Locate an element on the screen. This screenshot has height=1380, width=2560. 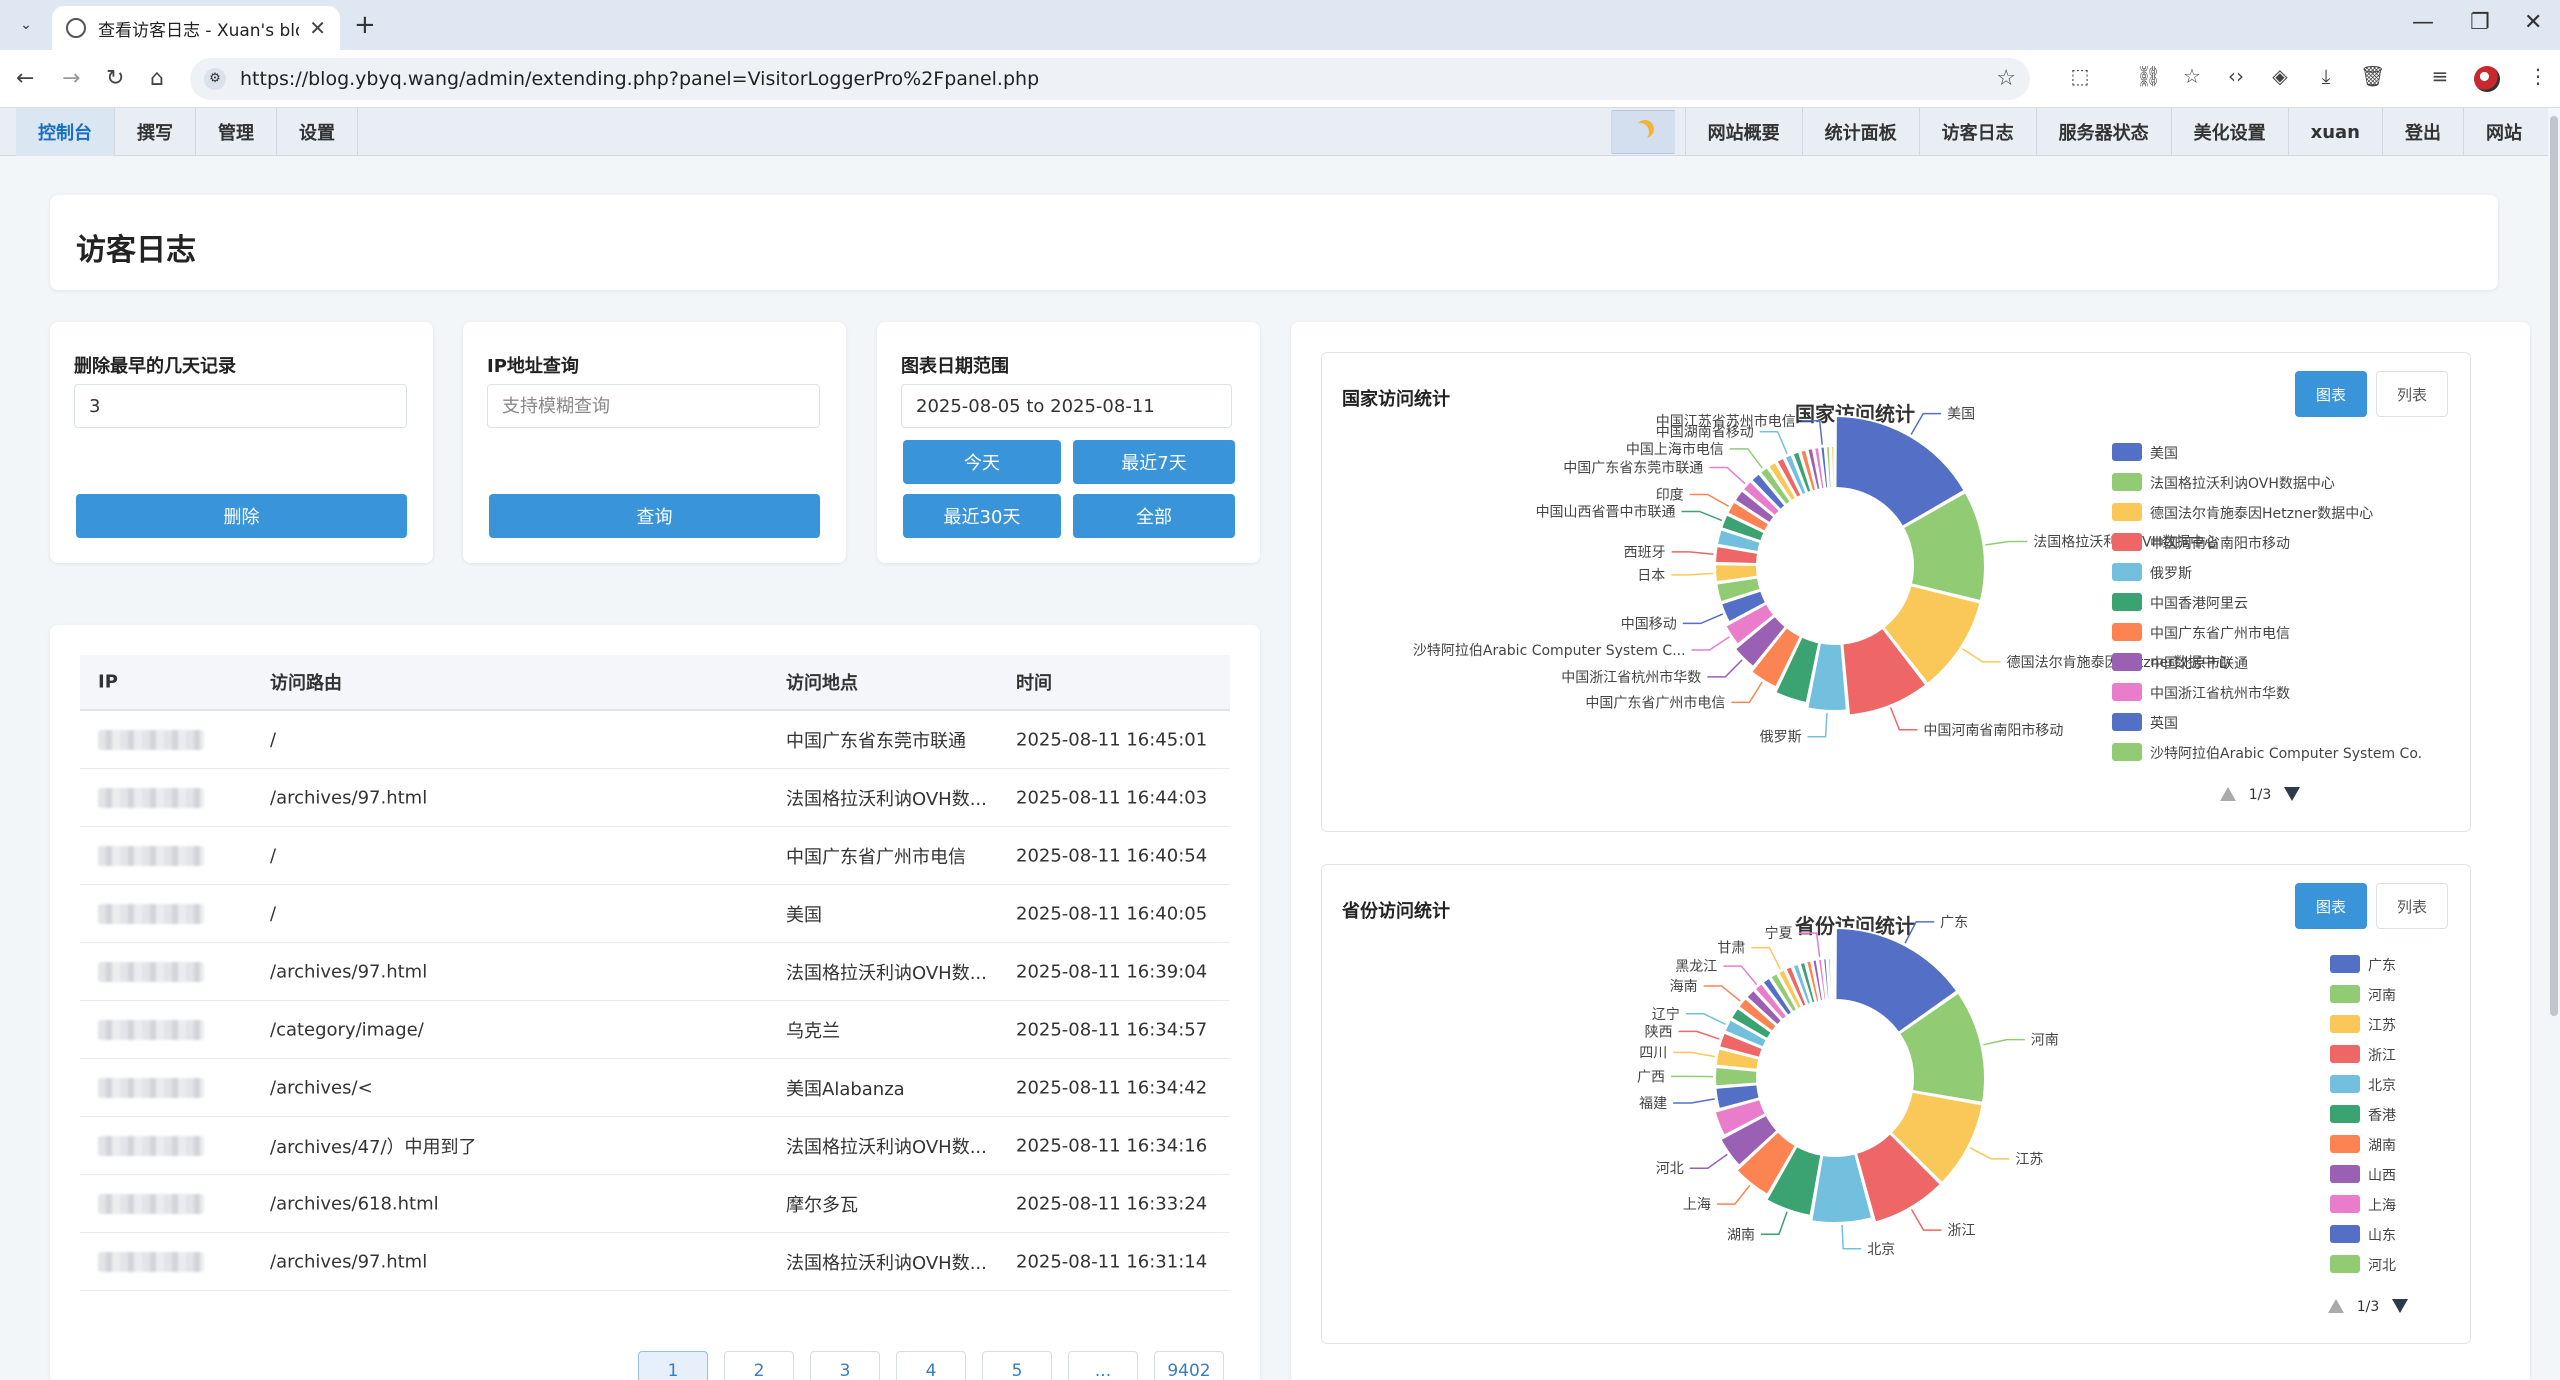
legend-item: 河北 is located at coordinates (2382, 1266).